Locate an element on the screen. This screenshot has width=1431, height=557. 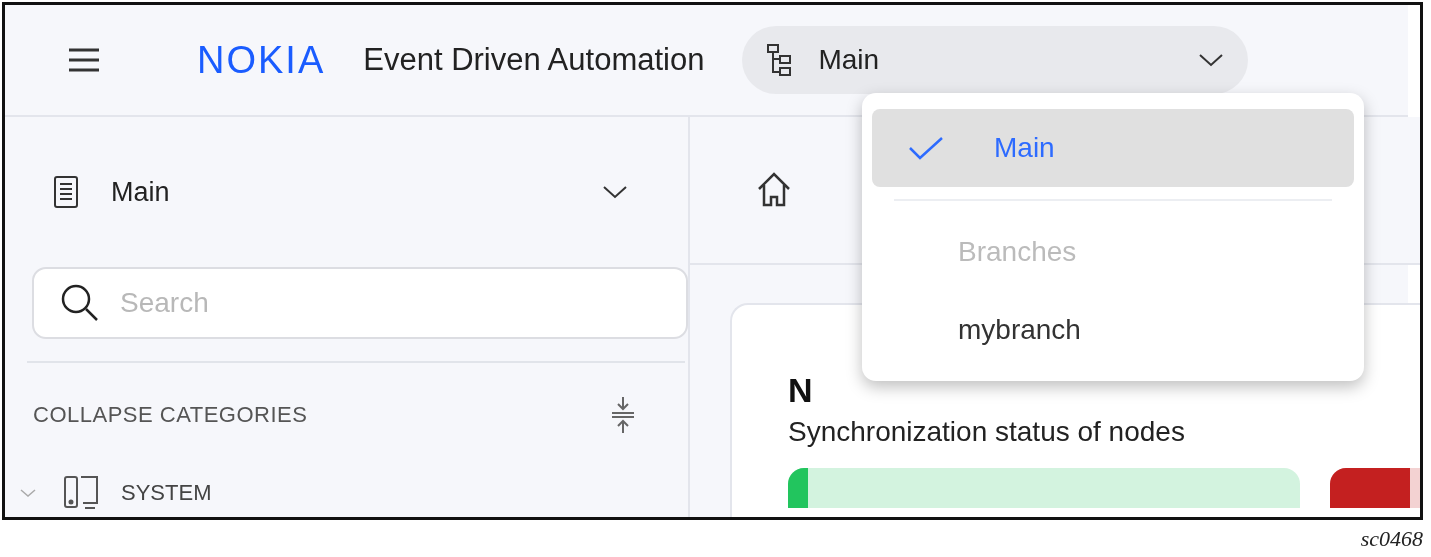
workspace-selector: Main is located at coordinates (346, 192).